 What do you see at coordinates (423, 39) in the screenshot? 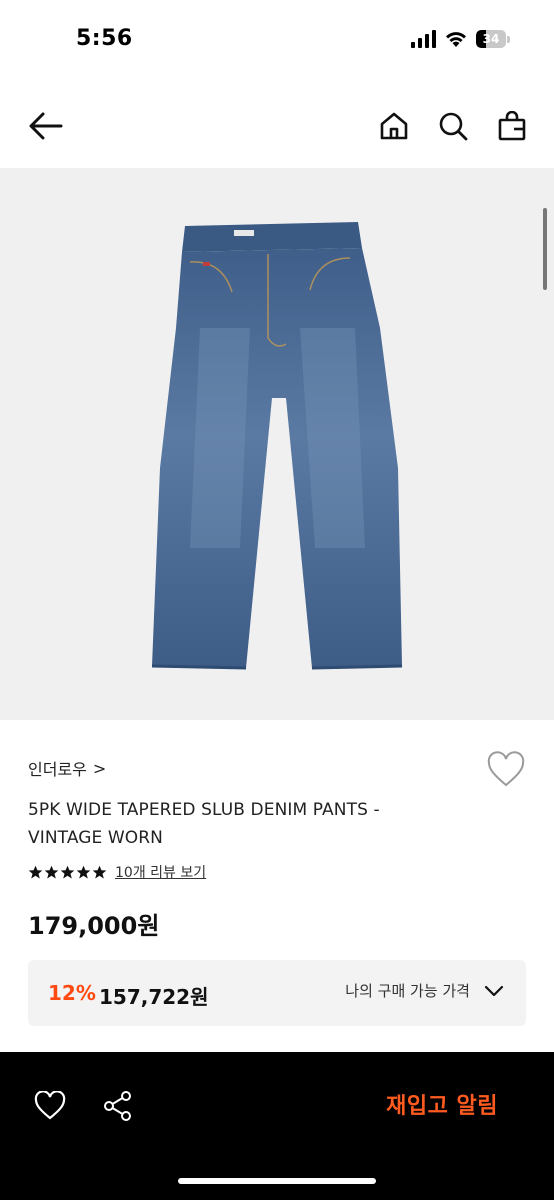
I see `cellular-signal-icon` at bounding box center [423, 39].